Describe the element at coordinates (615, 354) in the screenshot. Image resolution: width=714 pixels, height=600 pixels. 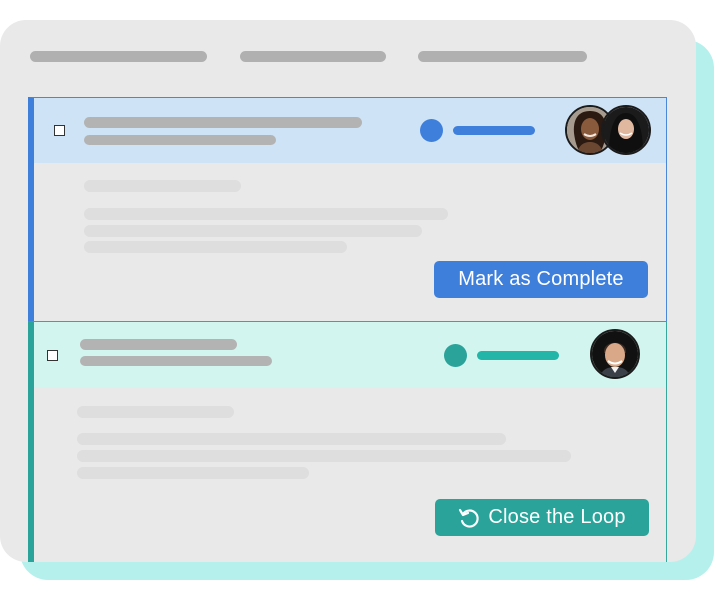
I see `assignee-avatar` at that location.